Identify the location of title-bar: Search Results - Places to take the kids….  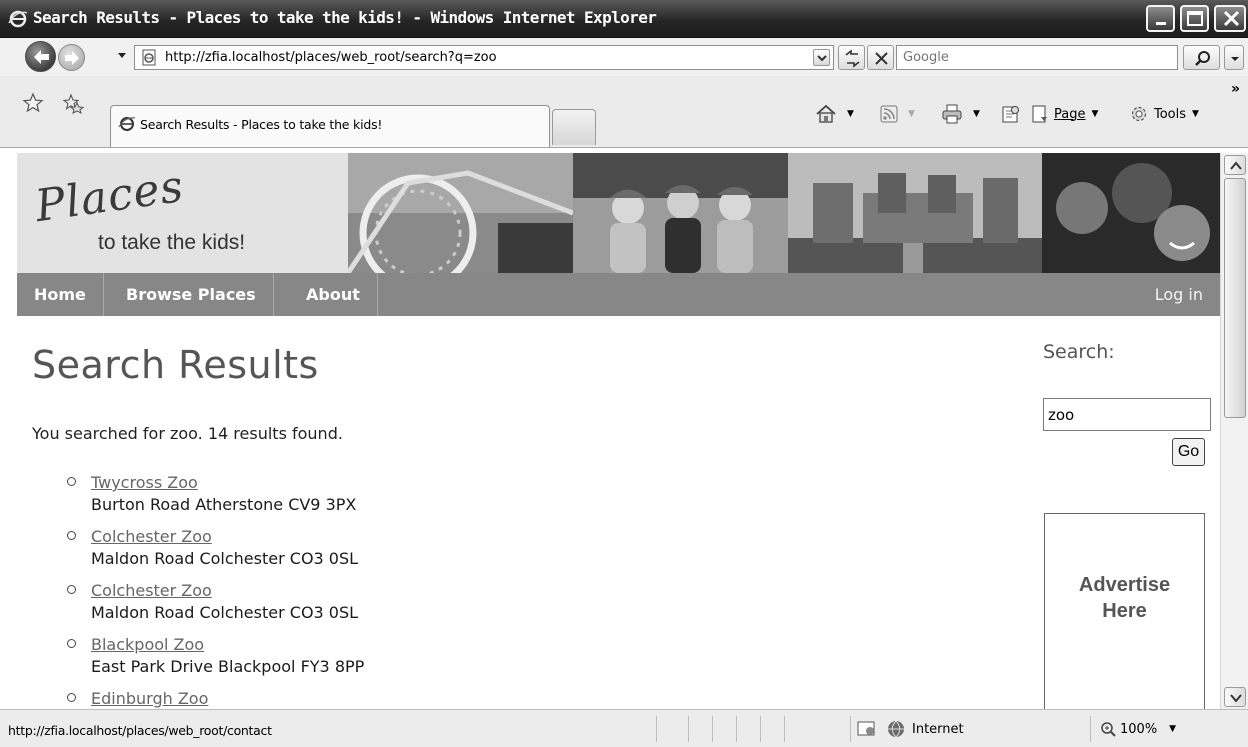
(624, 19).